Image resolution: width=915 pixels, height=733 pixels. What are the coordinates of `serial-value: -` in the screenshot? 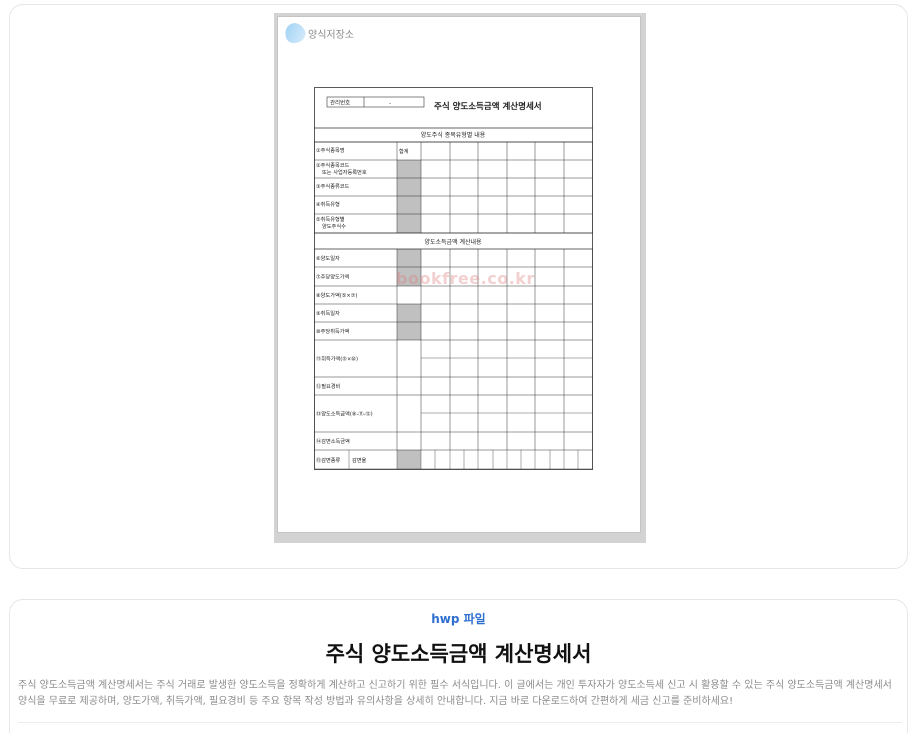 It's located at (390, 104).